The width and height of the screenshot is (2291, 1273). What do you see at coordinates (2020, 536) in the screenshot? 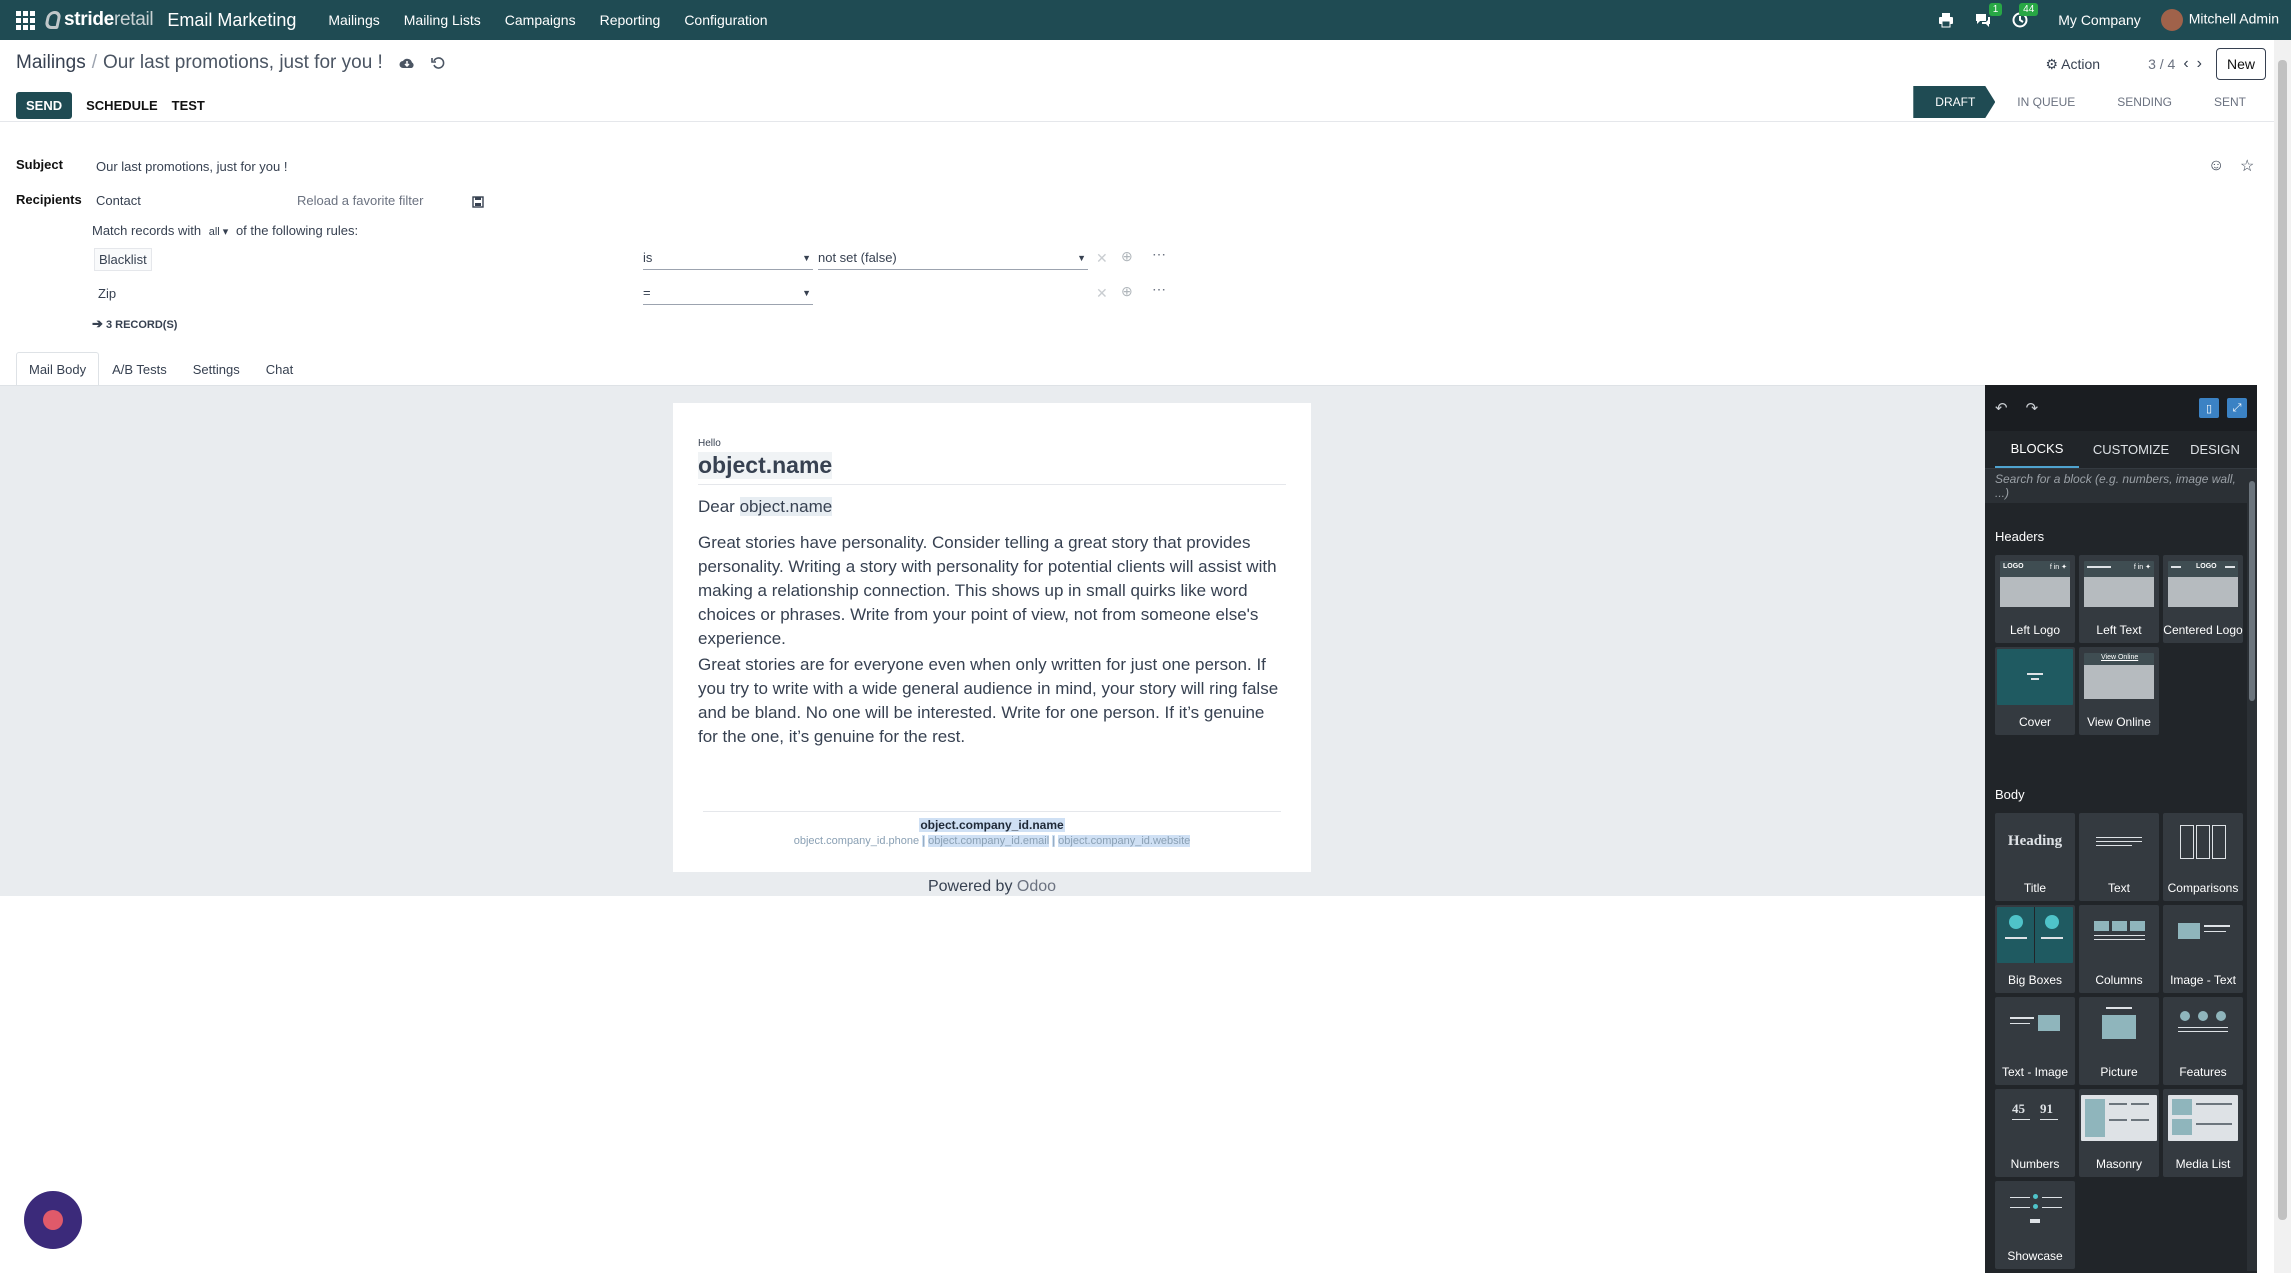
I see `section-headers: Headers` at bounding box center [2020, 536].